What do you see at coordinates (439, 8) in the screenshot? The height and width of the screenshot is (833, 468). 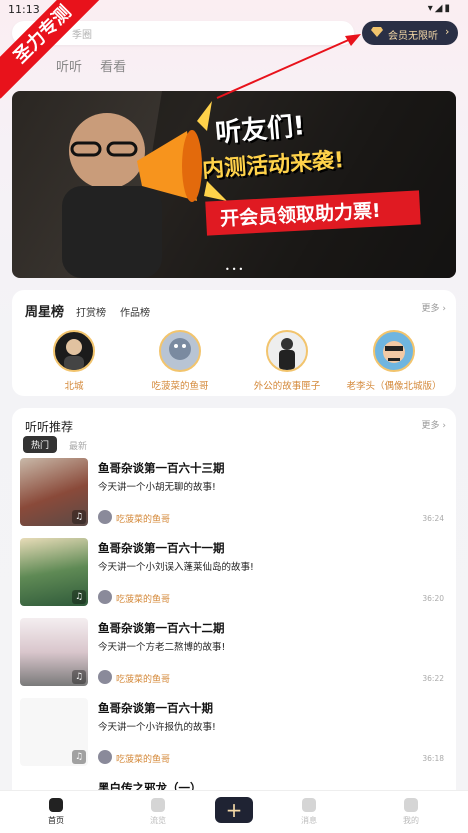 I see `status-icons: ▾◢▮` at bounding box center [439, 8].